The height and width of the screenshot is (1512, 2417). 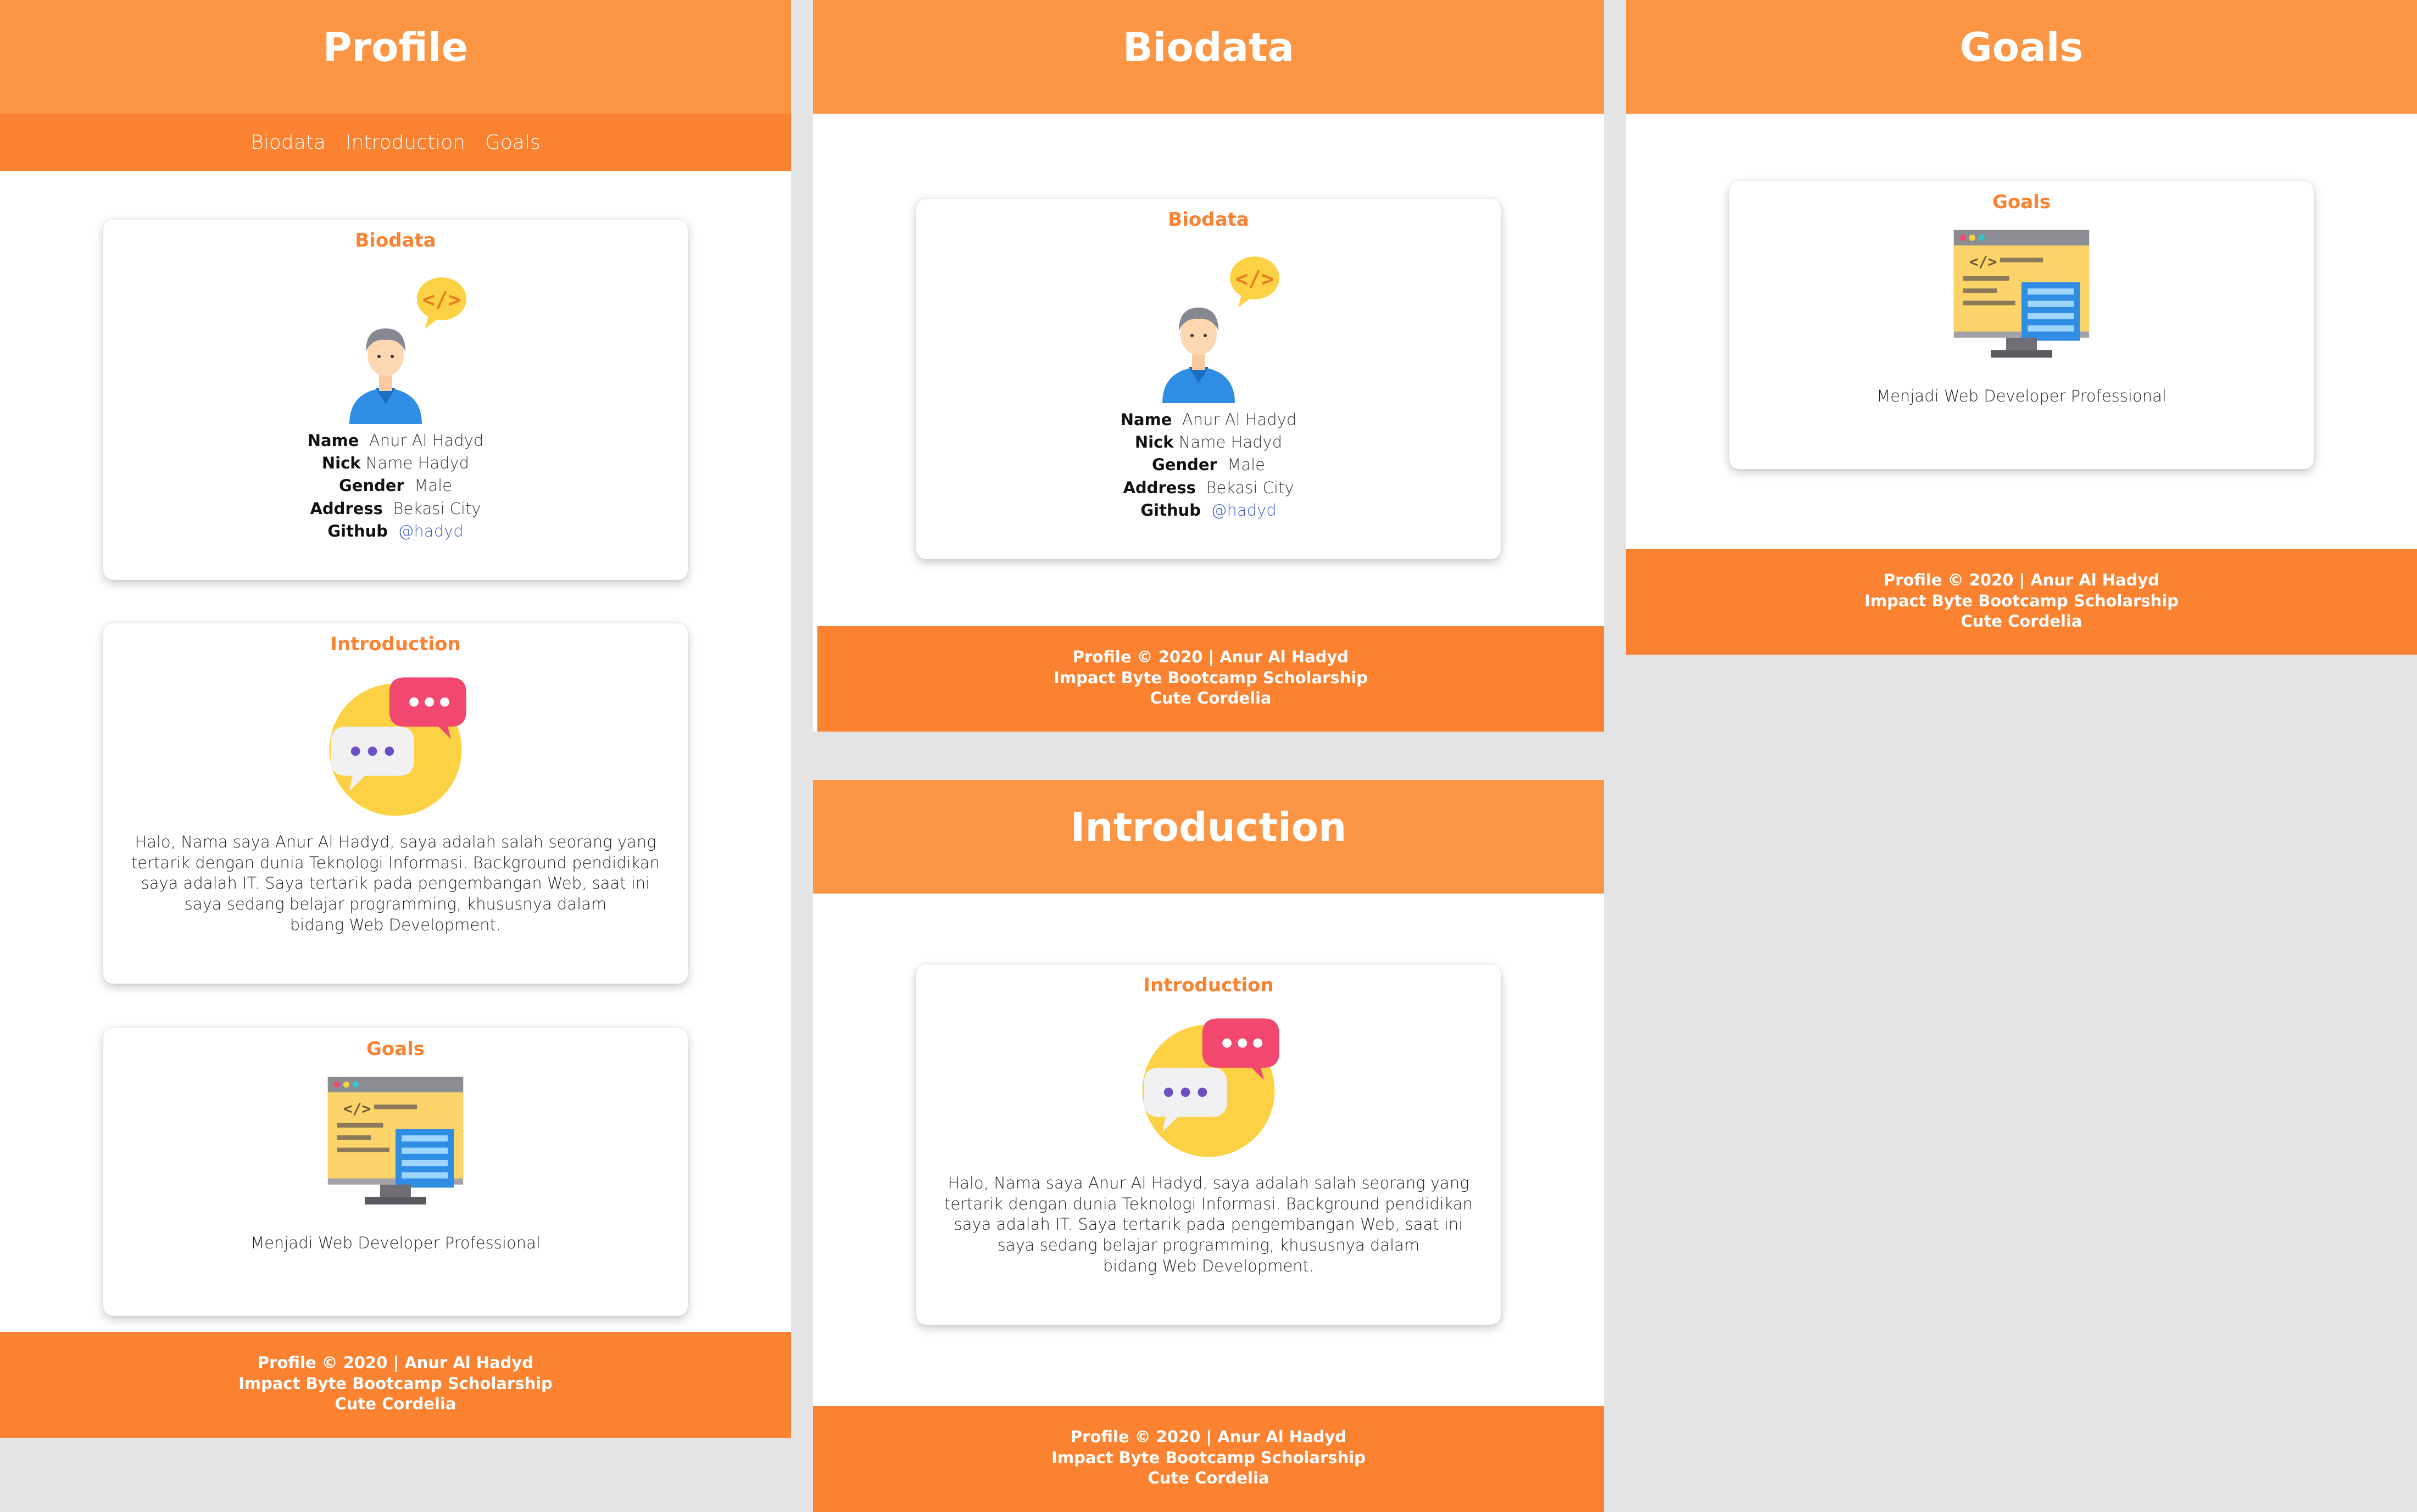 I want to click on nav-link-introduction: Introduction, so click(x=405, y=142).